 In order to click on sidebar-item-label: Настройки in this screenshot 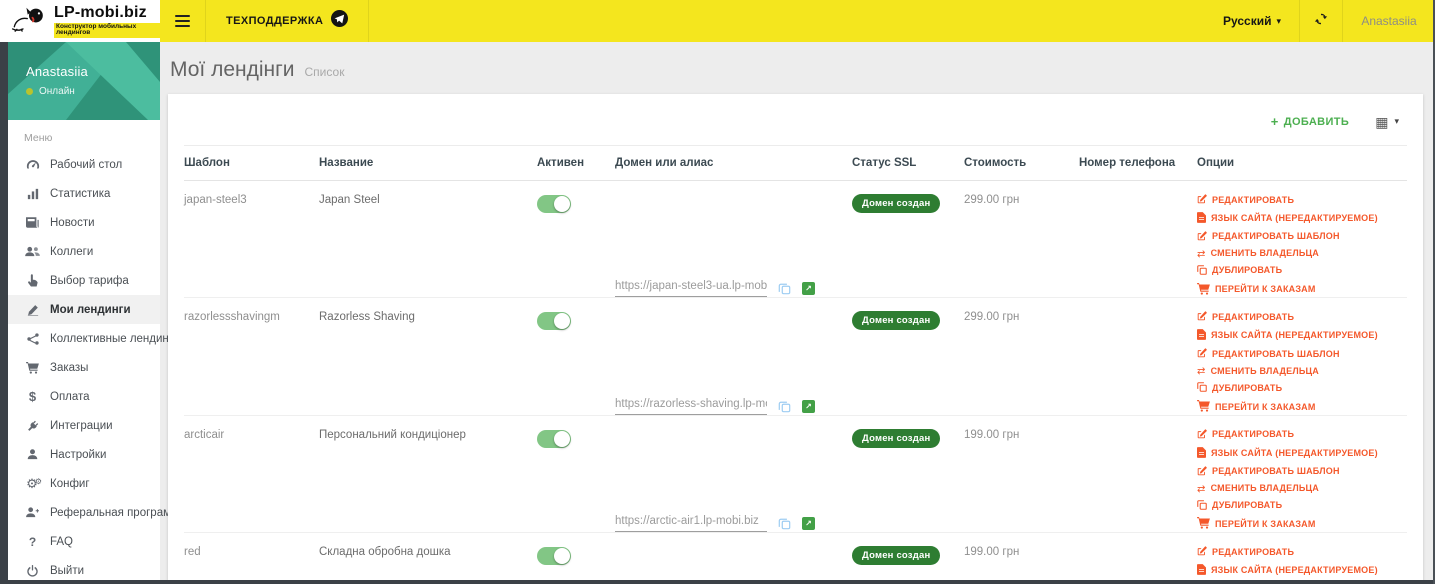, I will do `click(78, 454)`.